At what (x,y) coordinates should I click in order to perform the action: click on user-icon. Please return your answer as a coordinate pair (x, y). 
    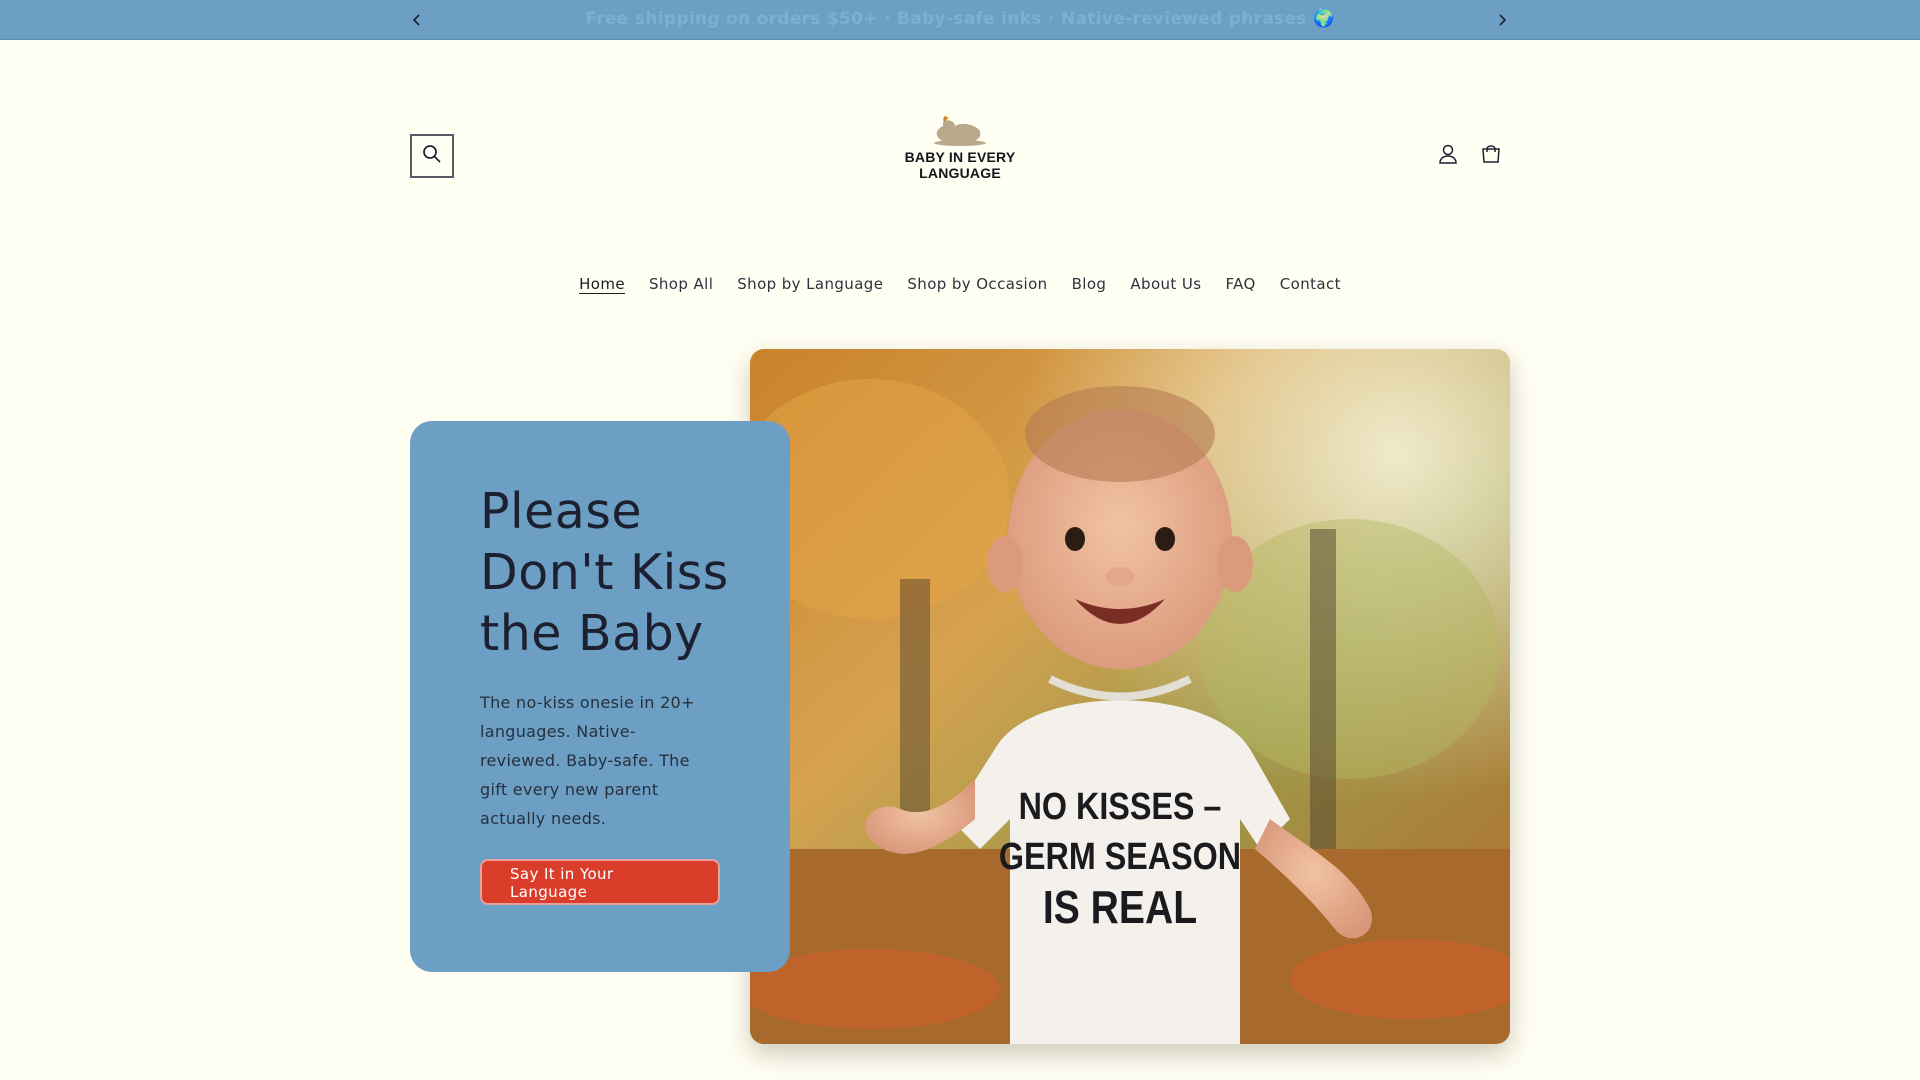
    Looking at the image, I should click on (1448, 156).